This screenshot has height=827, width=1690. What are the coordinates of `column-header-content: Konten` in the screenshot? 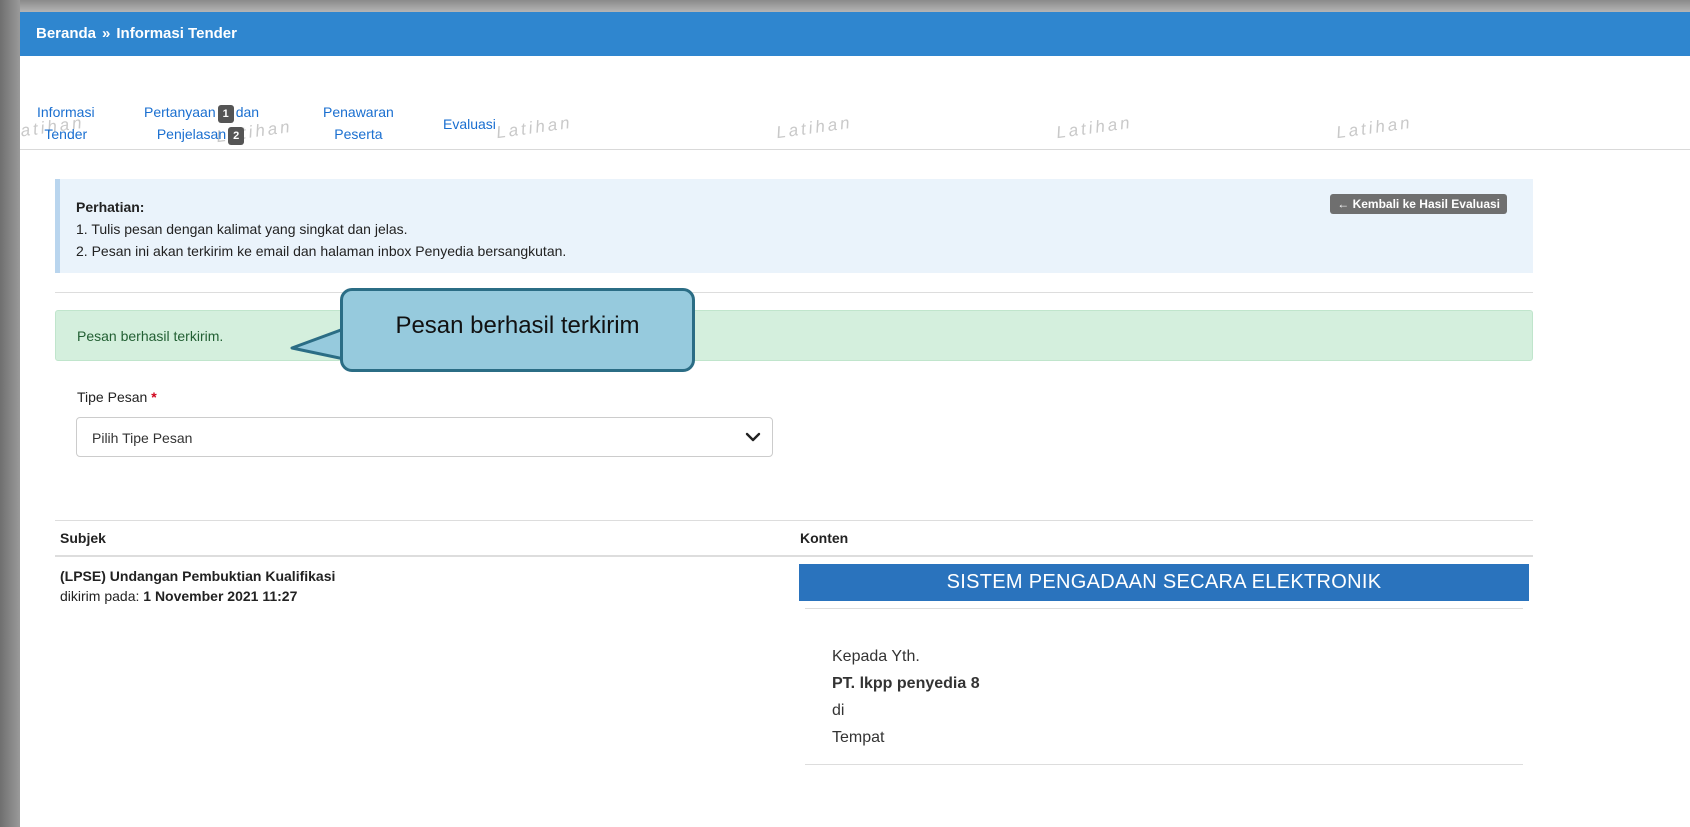 It's located at (824, 538).